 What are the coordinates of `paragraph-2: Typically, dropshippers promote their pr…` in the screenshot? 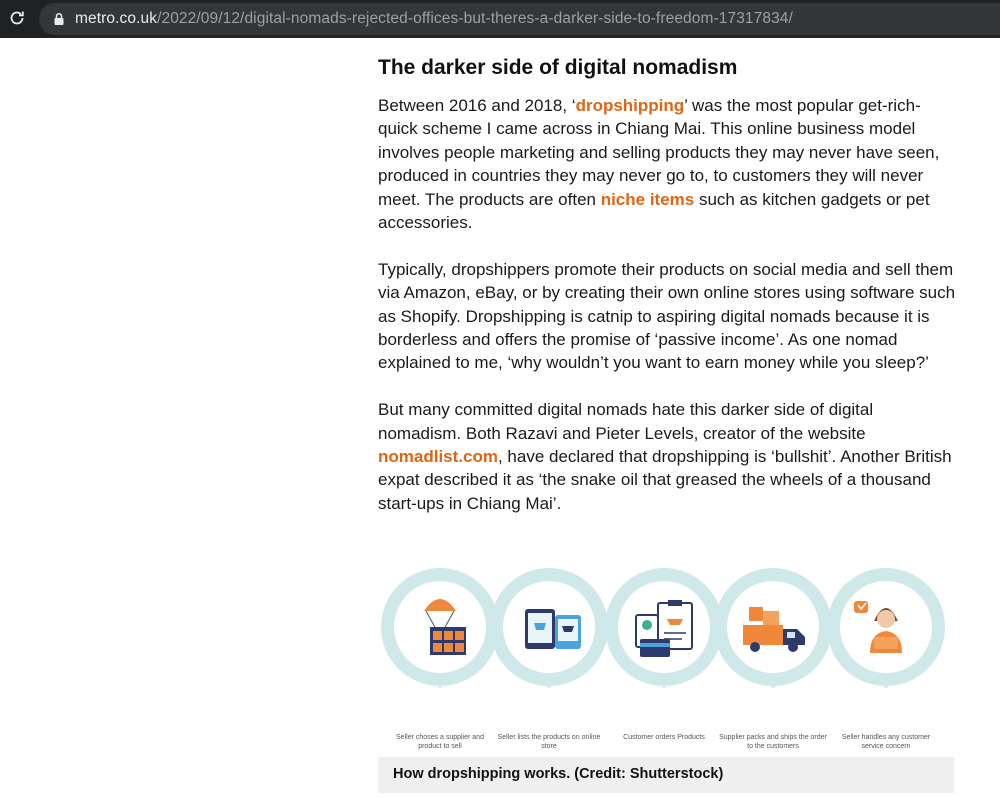 It's located at (667, 316).